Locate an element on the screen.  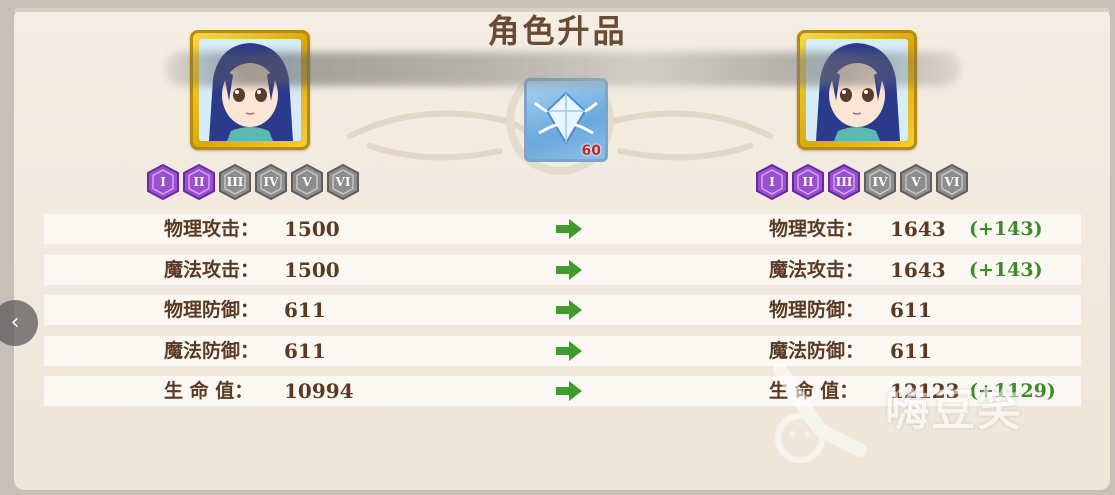
stat-row: 物理攻击： 1500 物理攻击： 1643 (+143) is located at coordinates (562, 229).